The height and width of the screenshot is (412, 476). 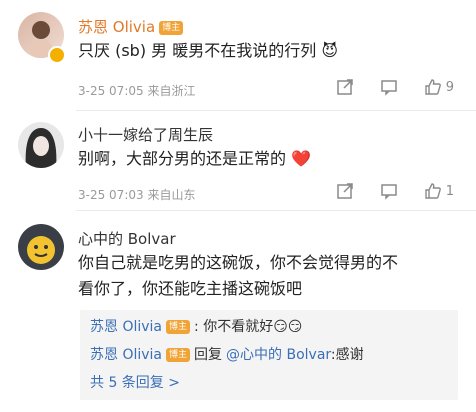 I want to click on like-button: 9, so click(x=439, y=87).